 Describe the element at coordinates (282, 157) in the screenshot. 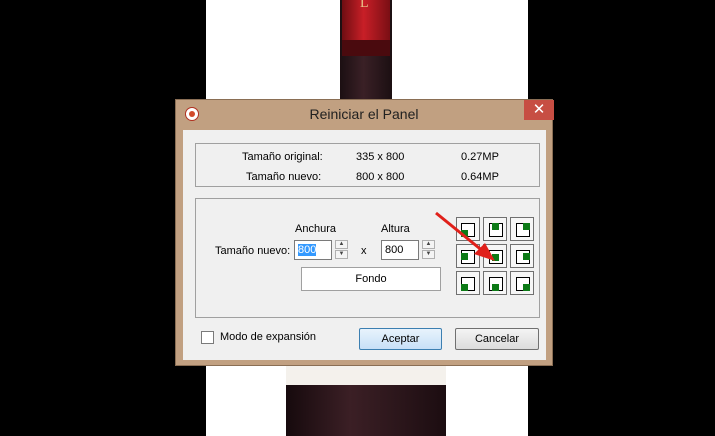

I see `original-size-label: Tamaño original:` at that location.